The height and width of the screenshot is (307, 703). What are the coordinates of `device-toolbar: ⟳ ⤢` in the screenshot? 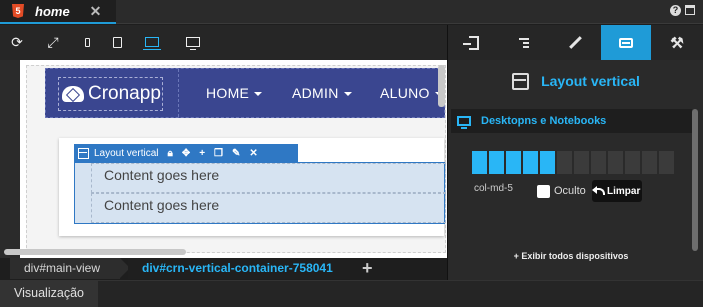 It's located at (223, 42).